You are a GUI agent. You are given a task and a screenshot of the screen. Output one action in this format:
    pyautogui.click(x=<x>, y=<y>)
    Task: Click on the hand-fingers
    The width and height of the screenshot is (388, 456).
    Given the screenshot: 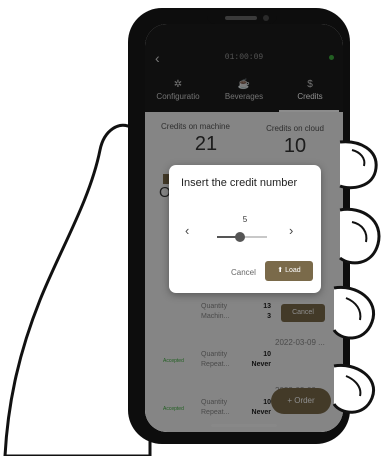 What is the action you would take?
    pyautogui.click(x=356, y=277)
    